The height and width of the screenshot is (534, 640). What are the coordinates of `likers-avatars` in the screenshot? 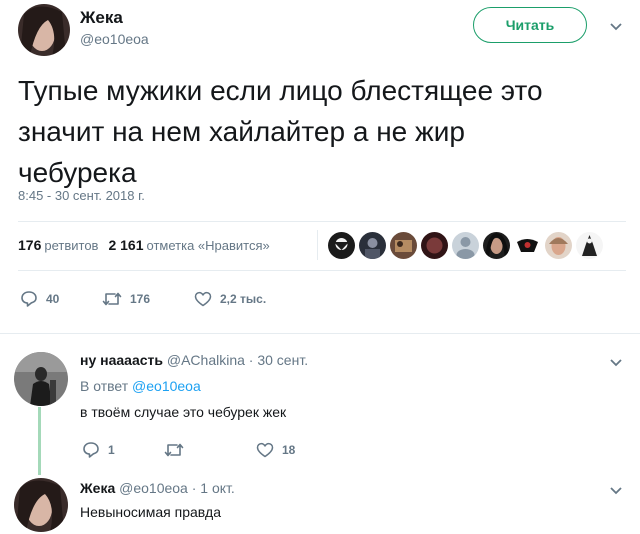 It's located at (467, 245).